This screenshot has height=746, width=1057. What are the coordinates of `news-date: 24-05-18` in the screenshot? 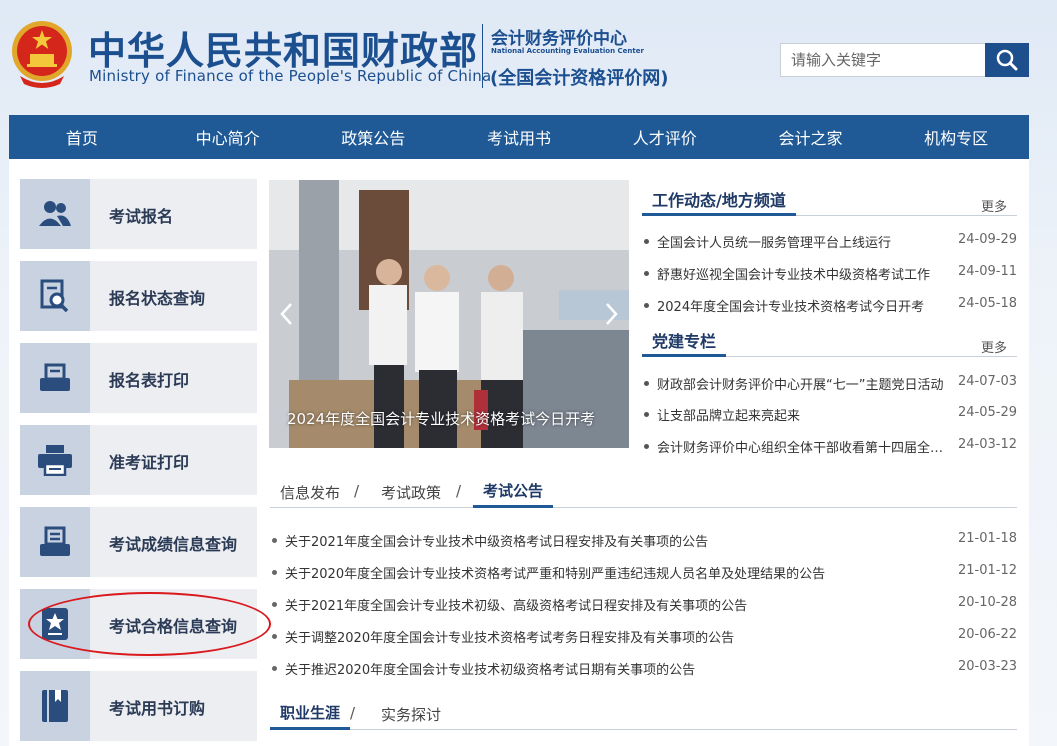 It's located at (987, 303).